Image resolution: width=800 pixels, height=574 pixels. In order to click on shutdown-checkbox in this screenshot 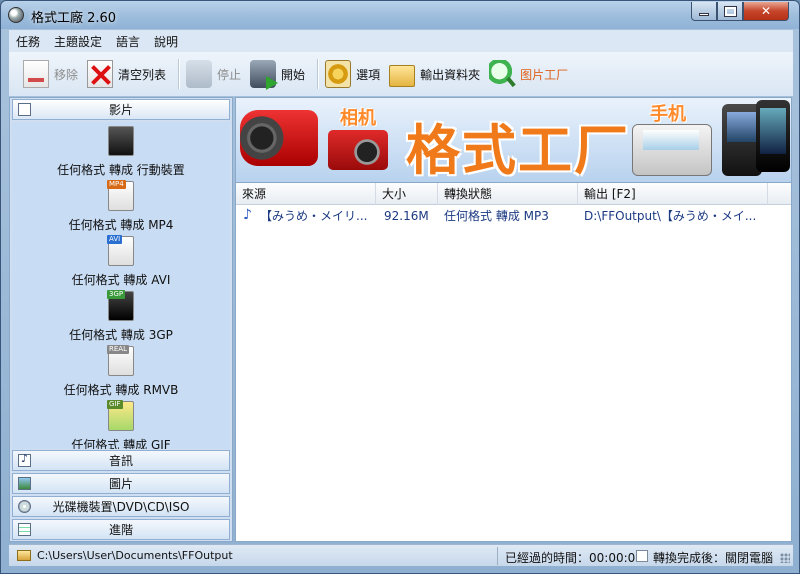, I will do `click(642, 556)`.